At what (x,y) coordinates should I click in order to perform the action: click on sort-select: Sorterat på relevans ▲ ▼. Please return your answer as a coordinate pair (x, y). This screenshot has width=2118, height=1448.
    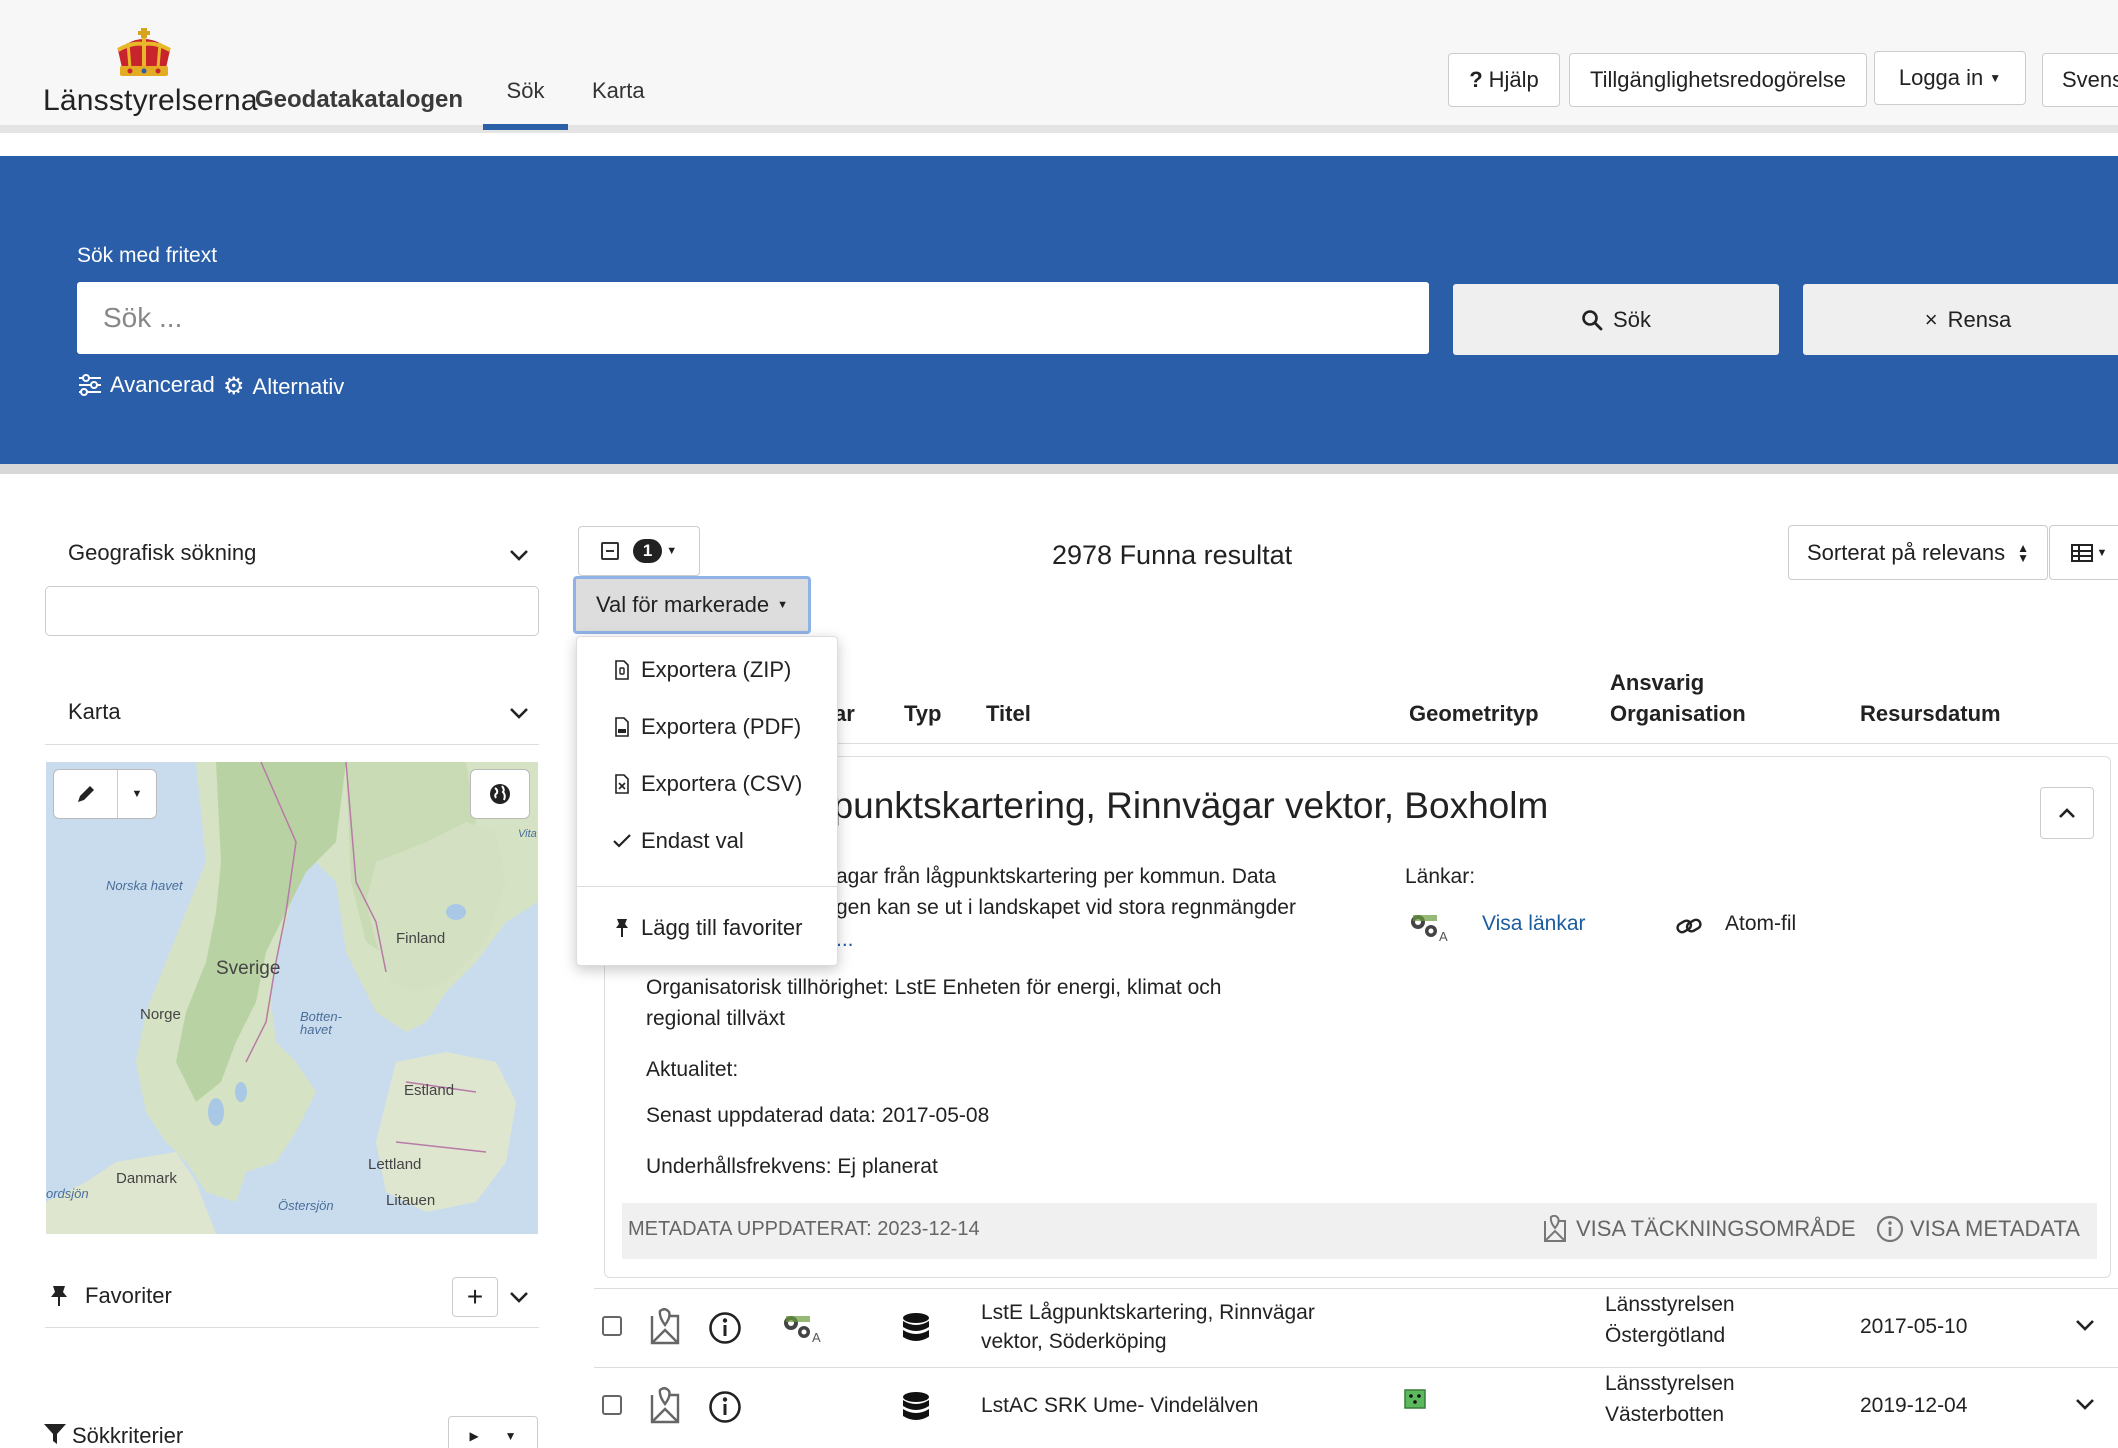
    Looking at the image, I should click on (1918, 552).